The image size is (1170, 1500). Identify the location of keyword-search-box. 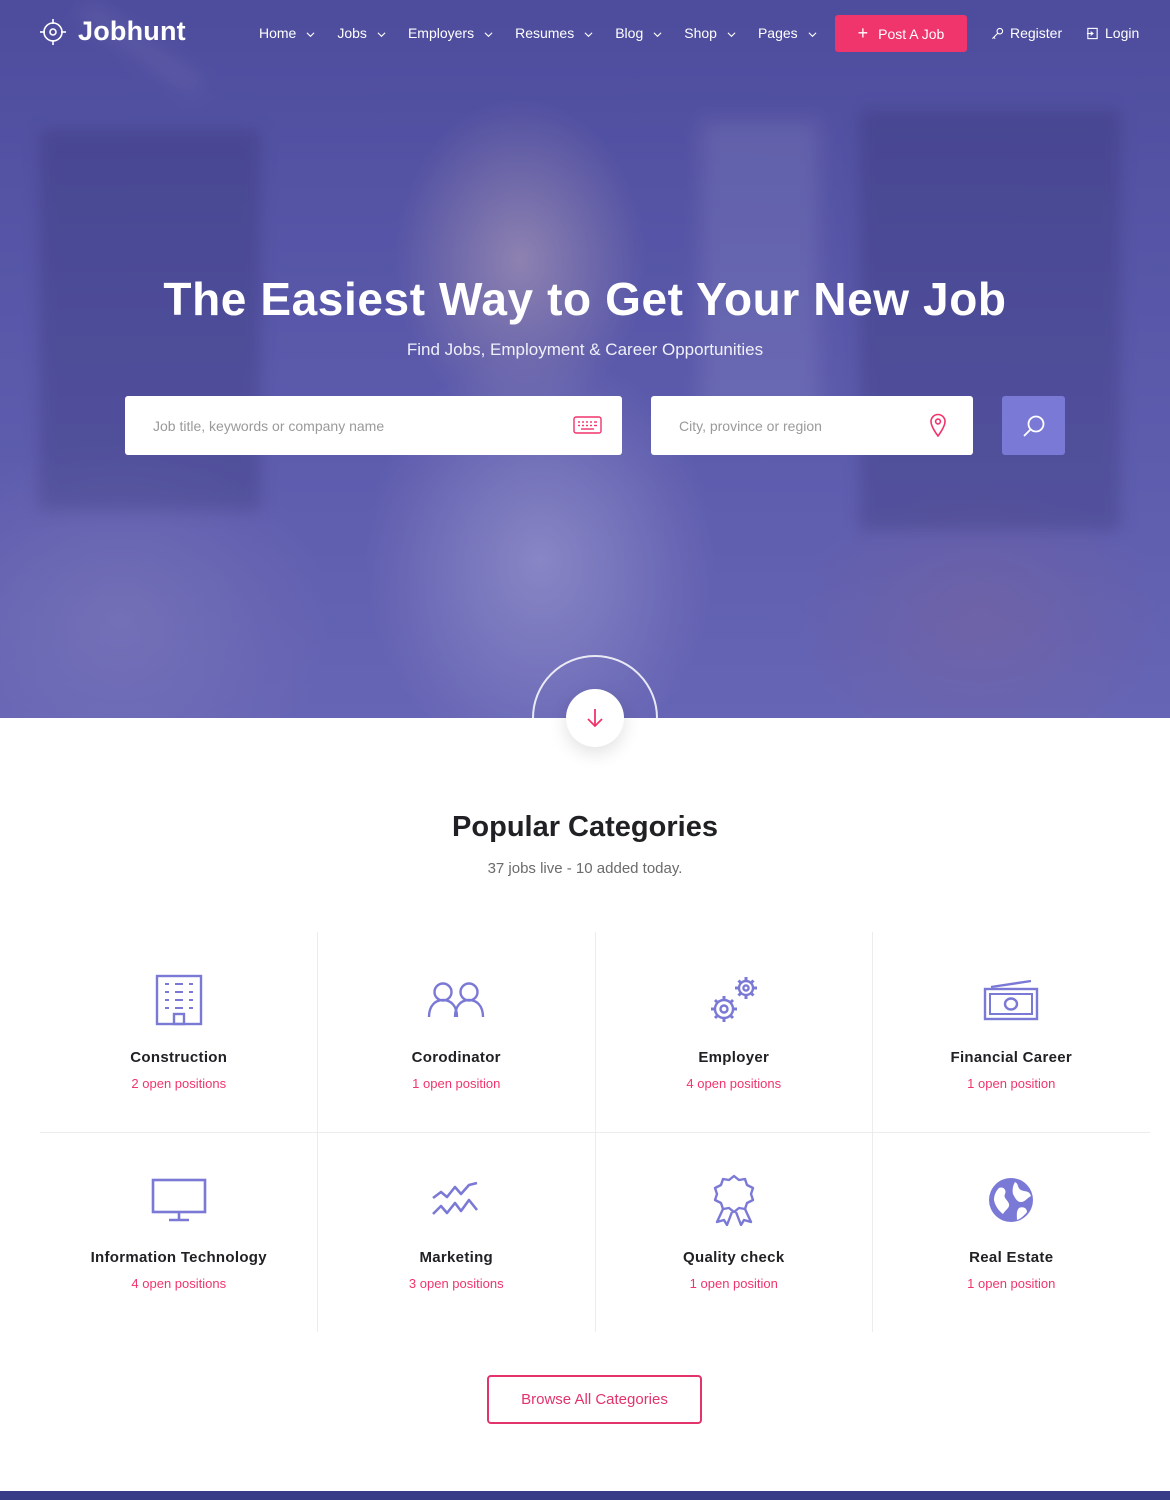
(373, 425).